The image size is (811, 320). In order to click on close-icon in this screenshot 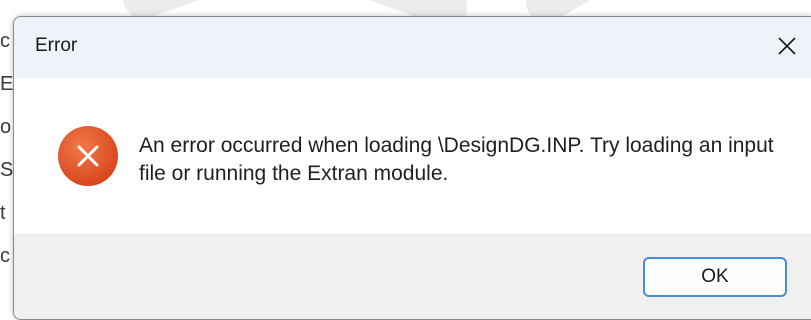, I will do `click(787, 46)`.